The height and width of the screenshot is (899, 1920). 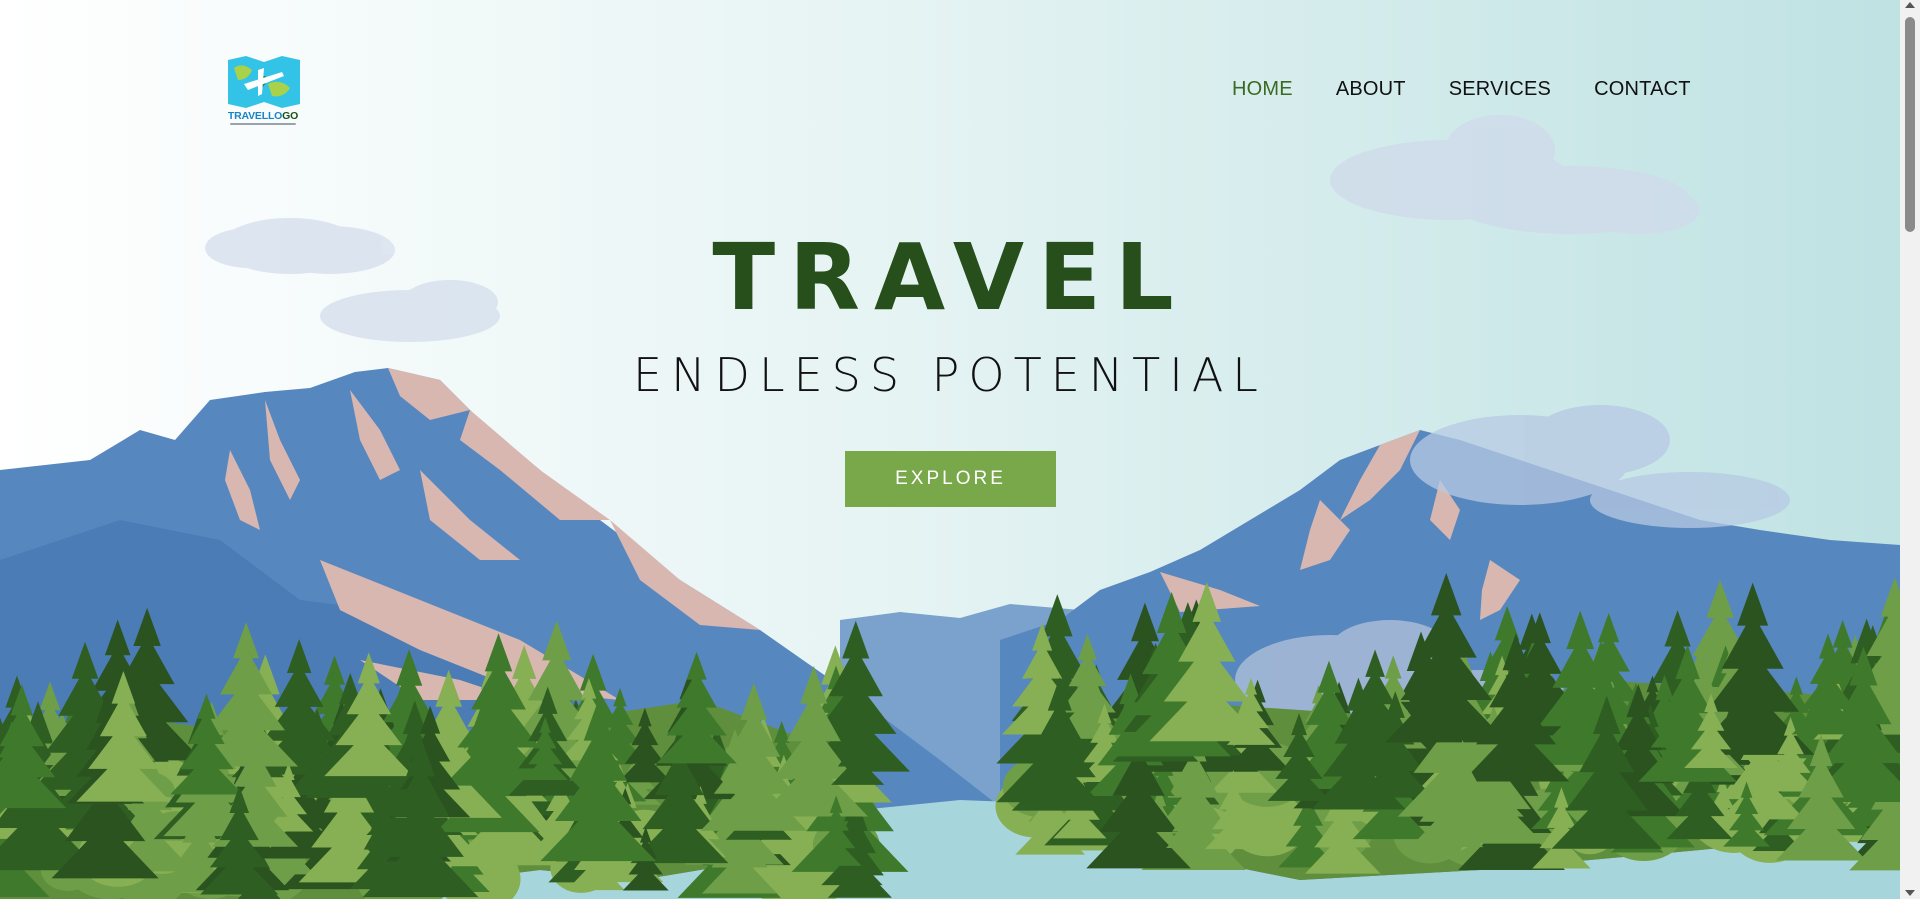 I want to click on hero-title: TRAVEL, so click(x=950, y=277).